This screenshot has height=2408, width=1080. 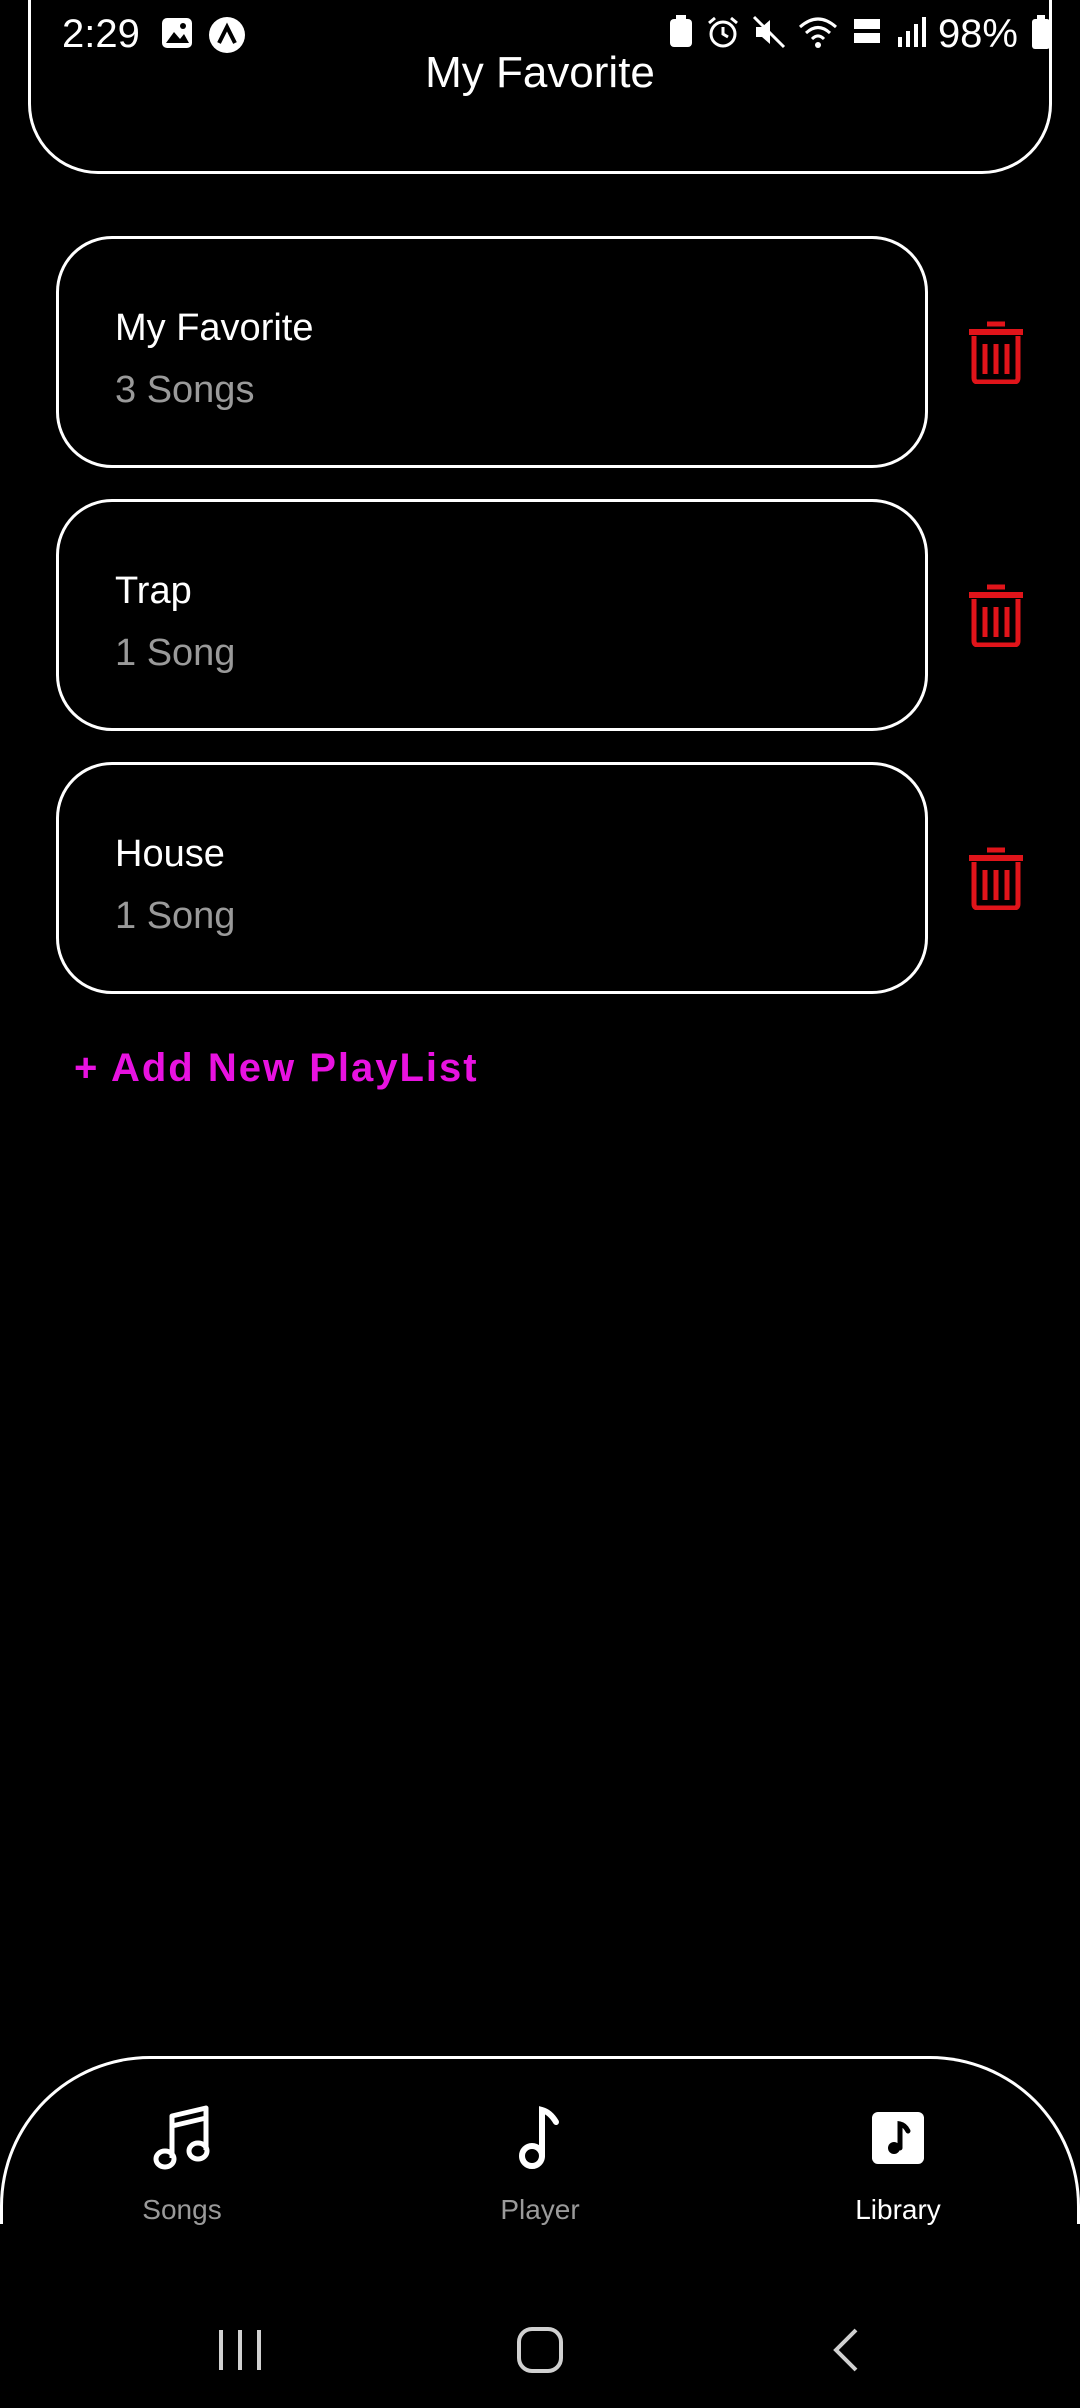 I want to click on playlist-card: Trap 1 Song, so click(x=492, y=615).